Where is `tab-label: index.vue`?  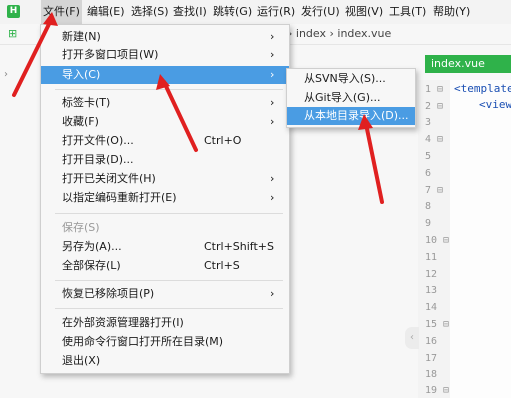 tab-label: index.vue is located at coordinates (458, 63).